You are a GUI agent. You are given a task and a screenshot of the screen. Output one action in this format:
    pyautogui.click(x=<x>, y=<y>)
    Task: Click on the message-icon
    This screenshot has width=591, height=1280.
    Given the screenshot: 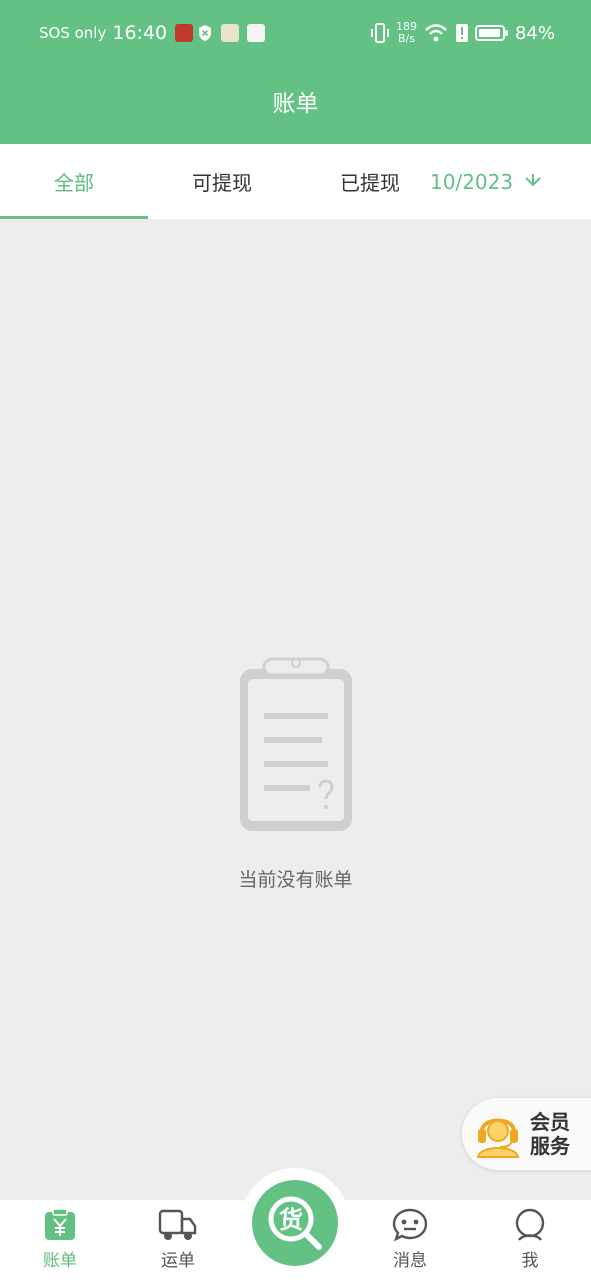 What is the action you would take?
    pyautogui.click(x=410, y=1225)
    